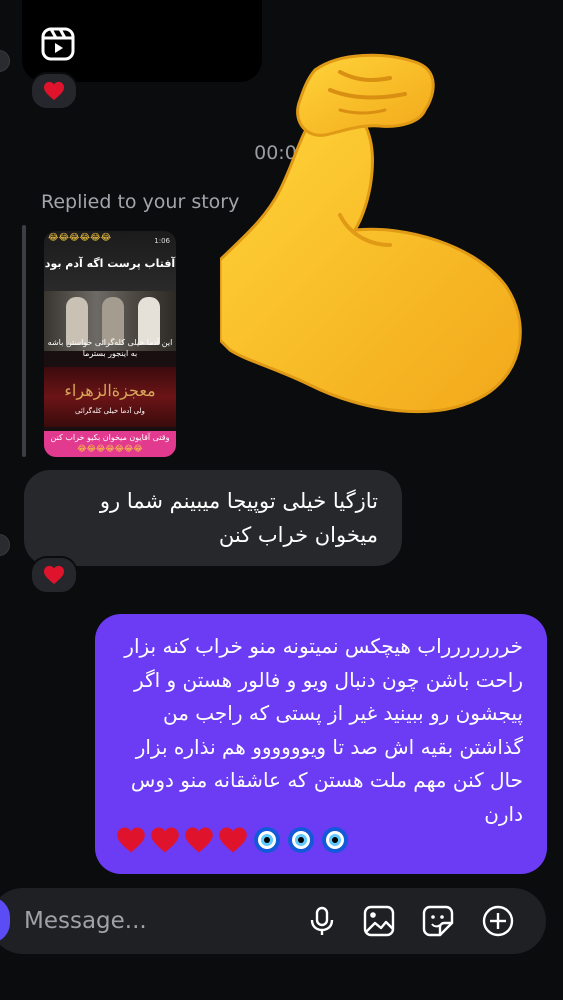  I want to click on gallery-icon, so click(379, 921).